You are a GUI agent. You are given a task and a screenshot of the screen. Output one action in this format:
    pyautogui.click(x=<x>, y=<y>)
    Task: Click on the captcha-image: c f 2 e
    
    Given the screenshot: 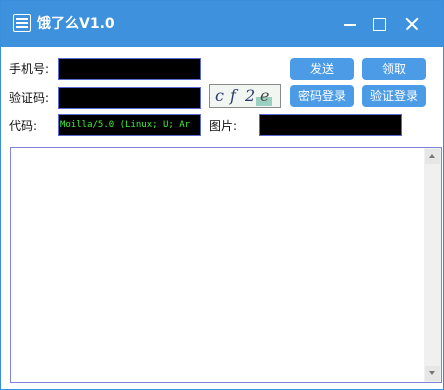 What is the action you would take?
    pyautogui.click(x=245, y=96)
    